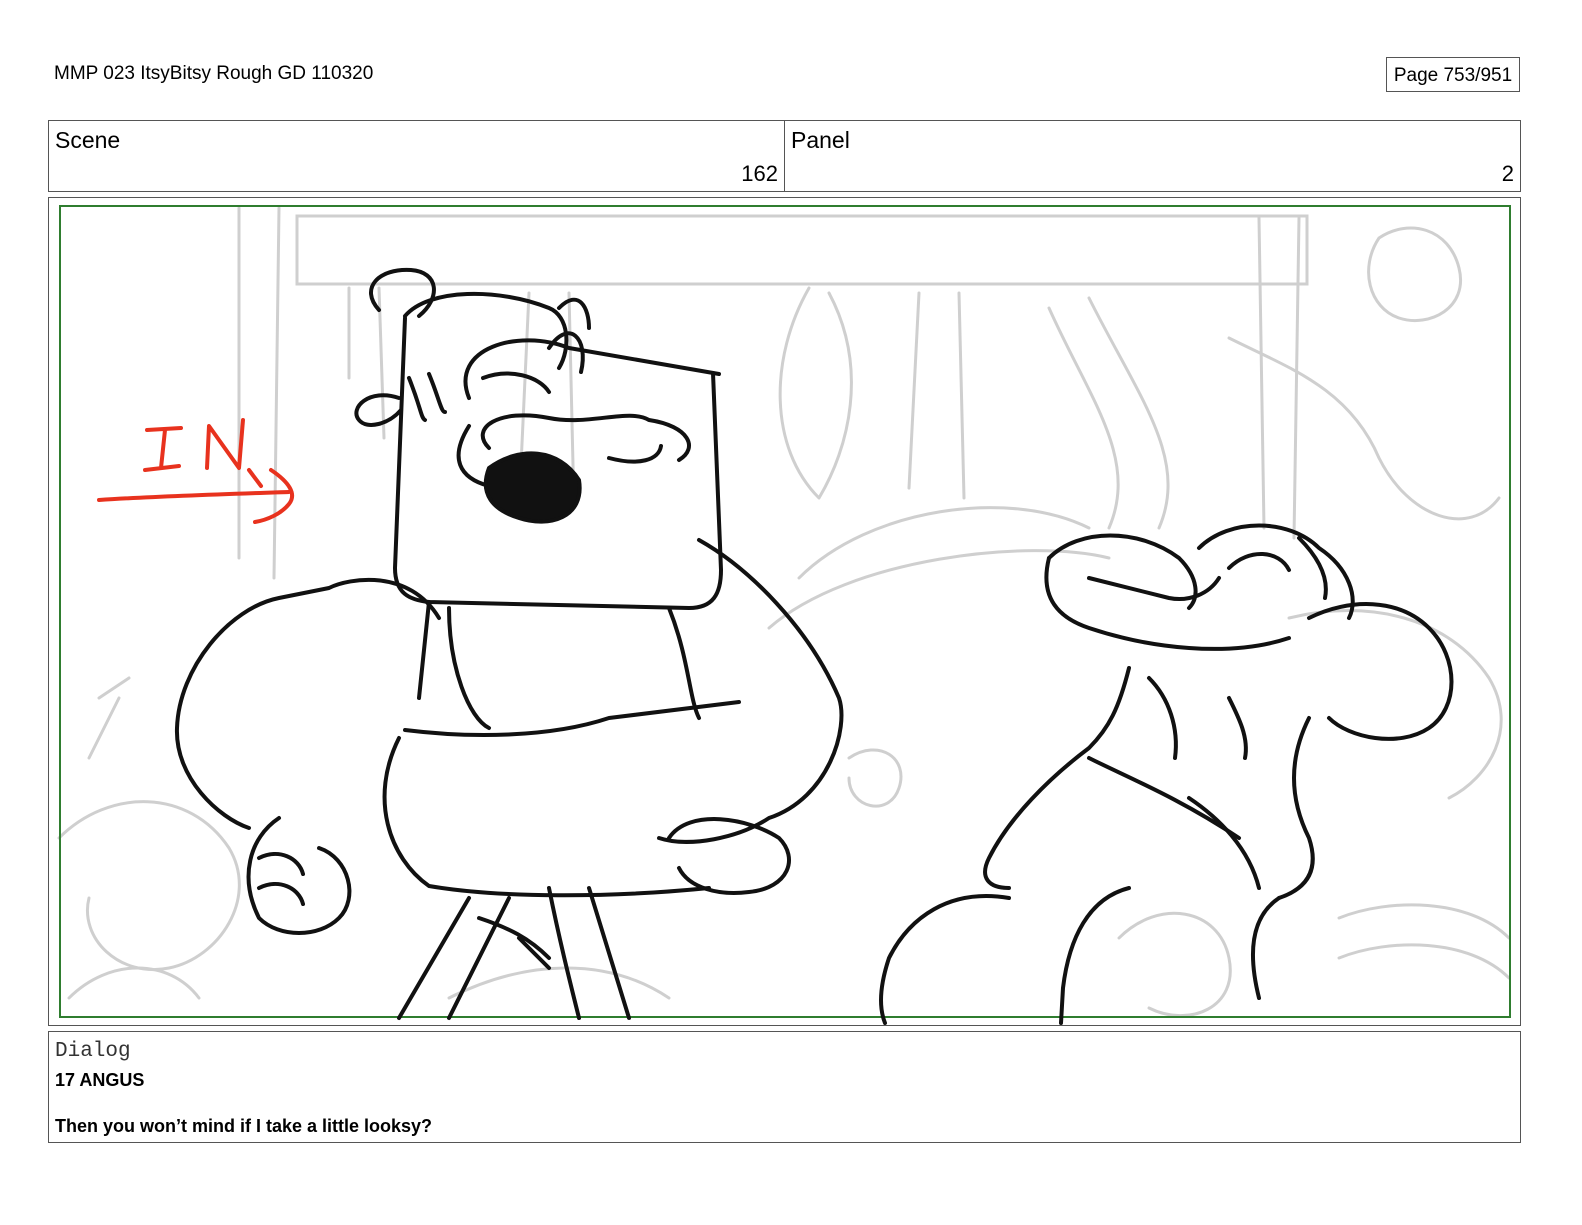 This screenshot has width=1582, height=1225. Describe the element at coordinates (214, 73) in the screenshot. I see `document-title: MMP 023 ItsyBitsy Rough GD 110320` at that location.